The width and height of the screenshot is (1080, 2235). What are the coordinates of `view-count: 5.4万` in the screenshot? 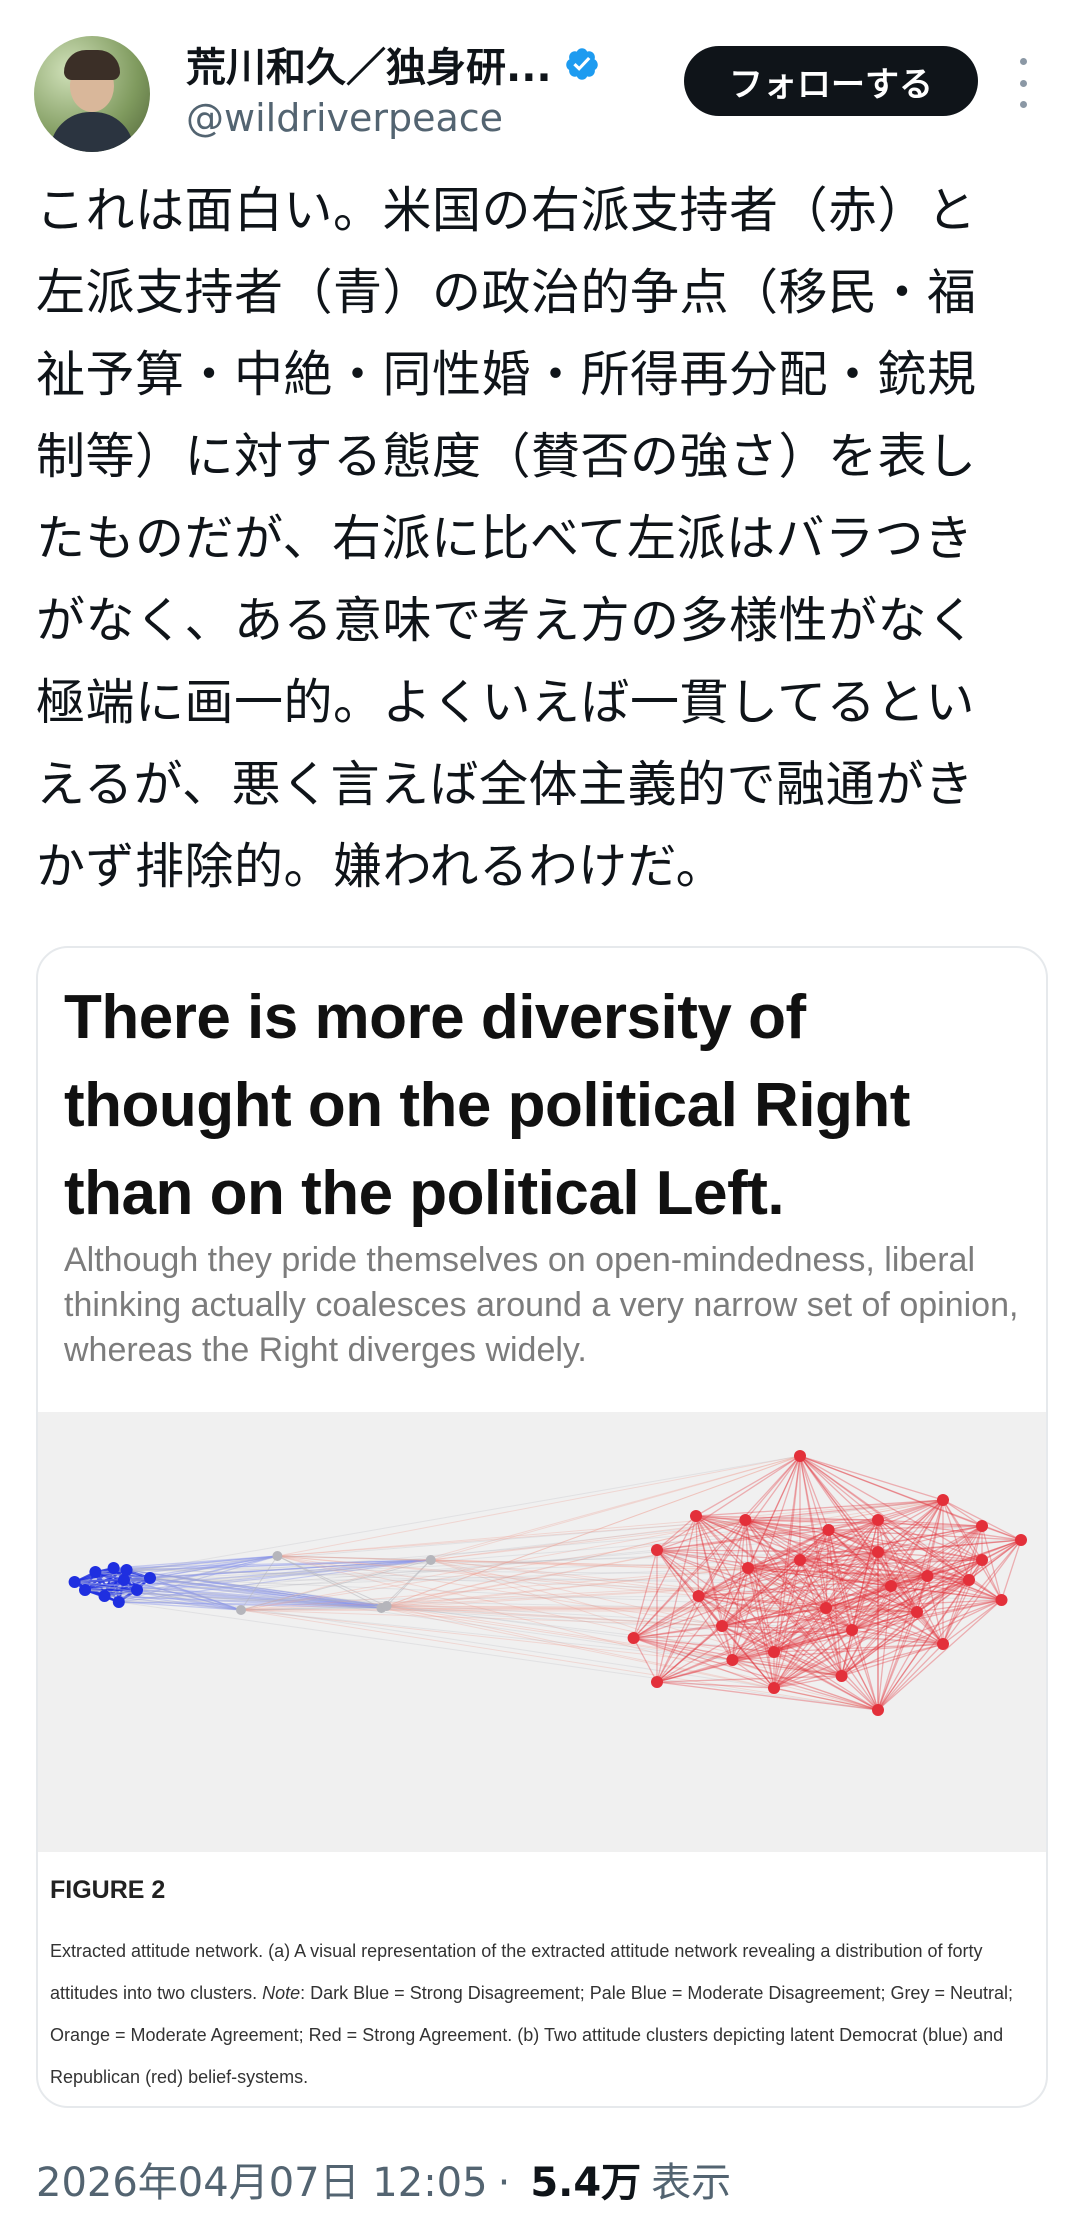 It's located at (585, 2179).